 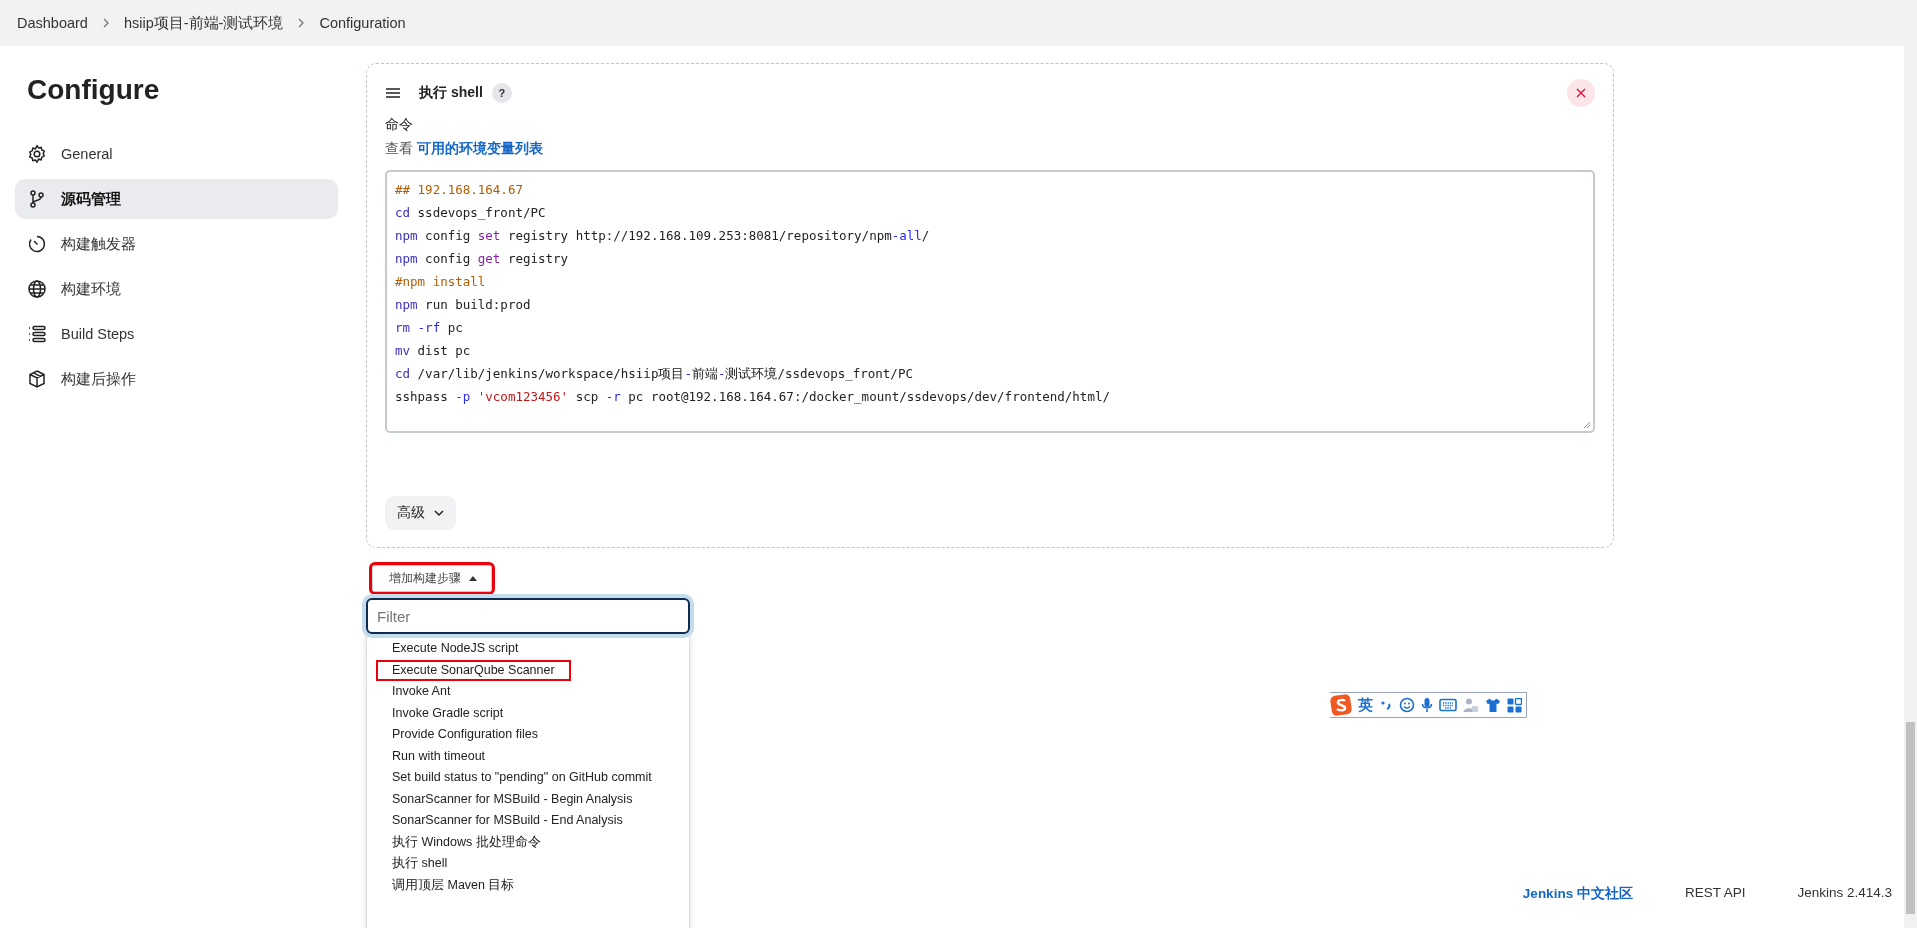 What do you see at coordinates (420, 513) in the screenshot?
I see `advanced-button: 高级` at bounding box center [420, 513].